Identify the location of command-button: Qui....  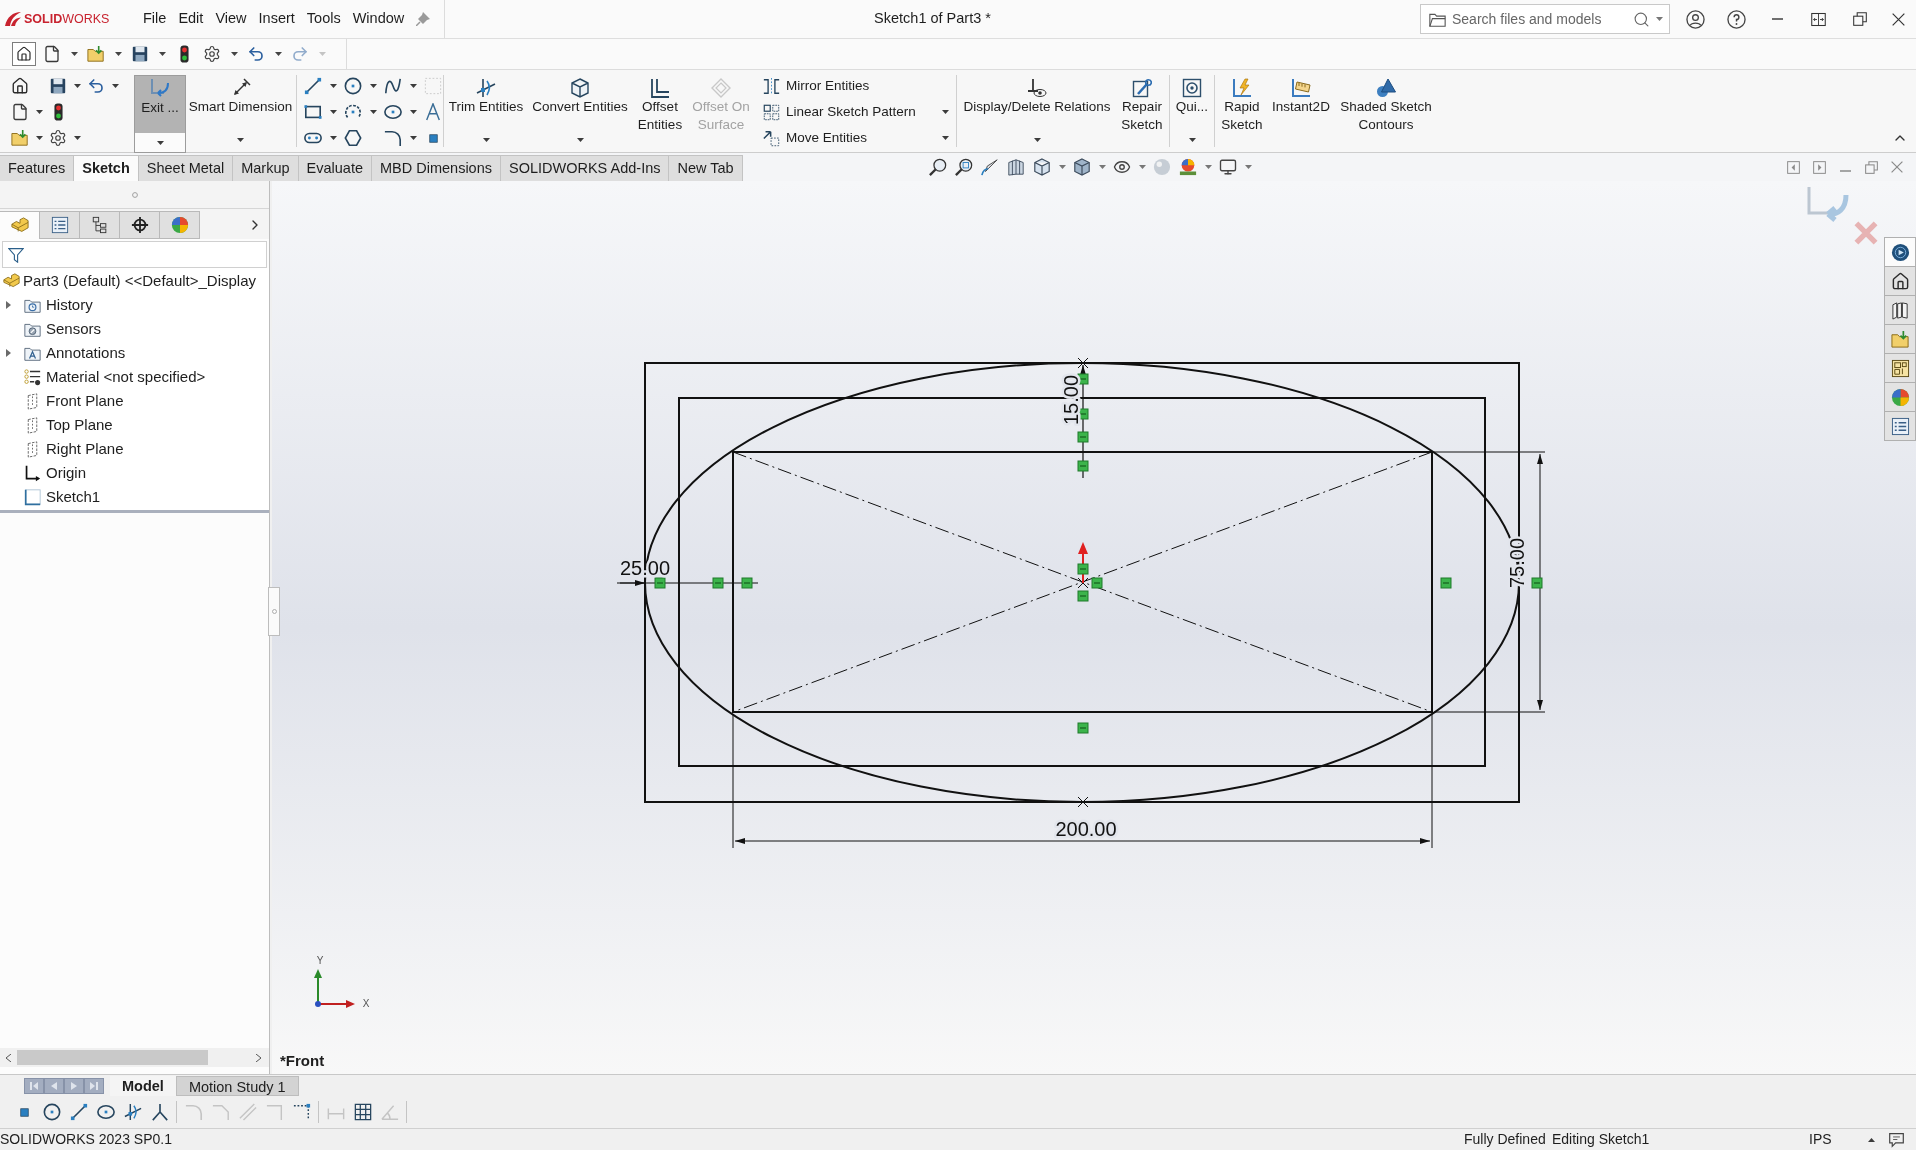
(1192, 111).